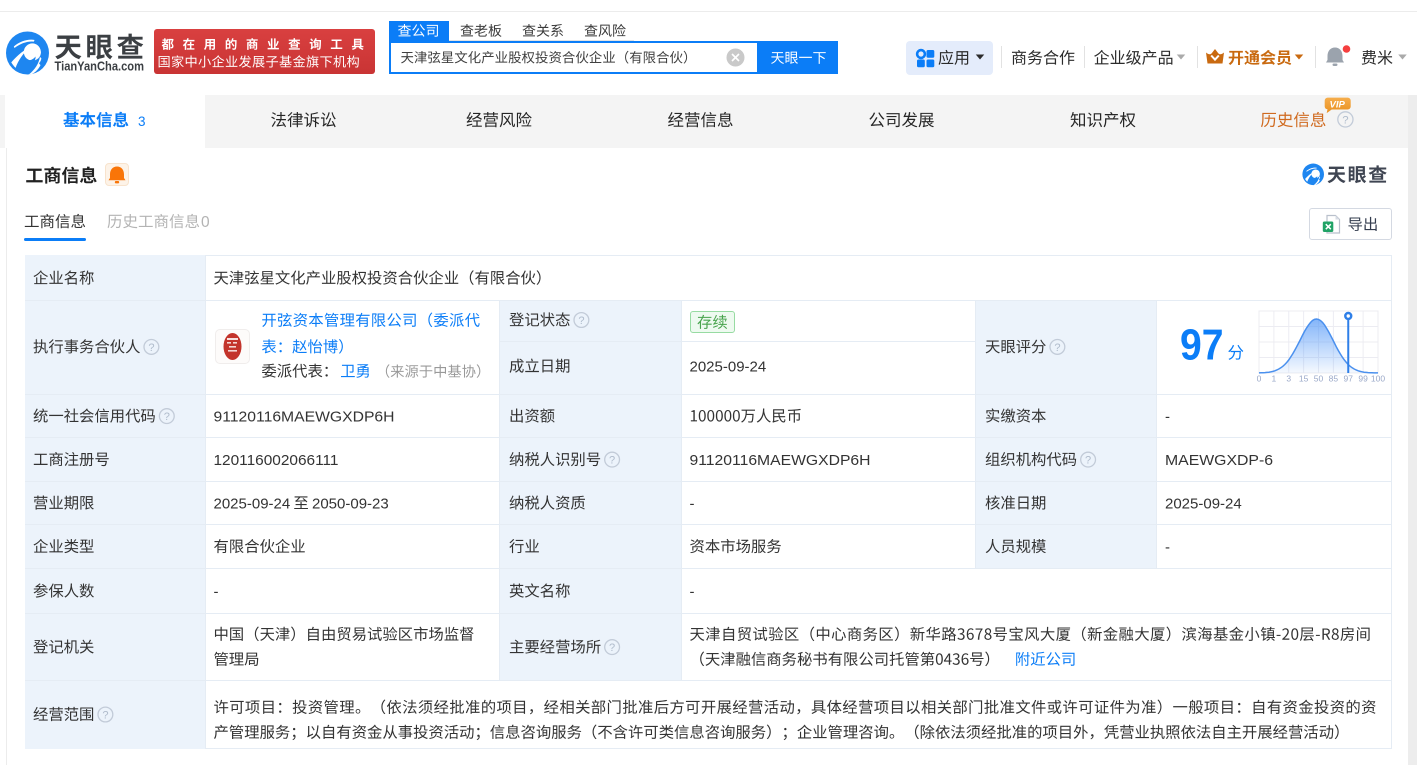 The height and width of the screenshot is (765, 1417). I want to click on svg-text: 1, so click(1274, 379).